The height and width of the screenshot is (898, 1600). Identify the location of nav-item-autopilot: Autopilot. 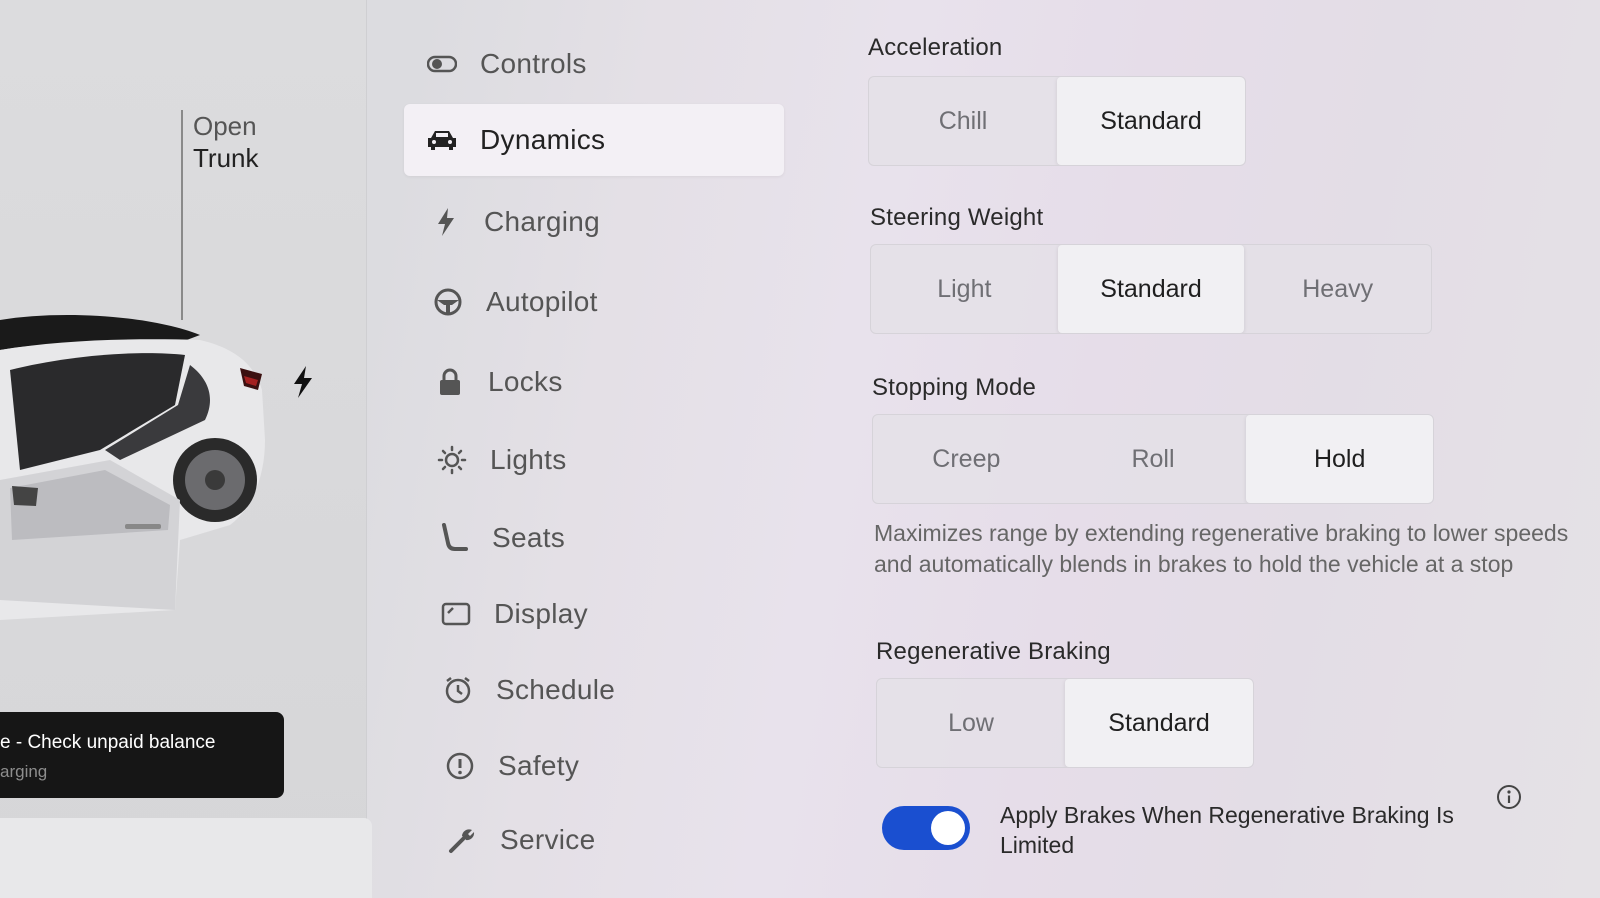
(612, 302).